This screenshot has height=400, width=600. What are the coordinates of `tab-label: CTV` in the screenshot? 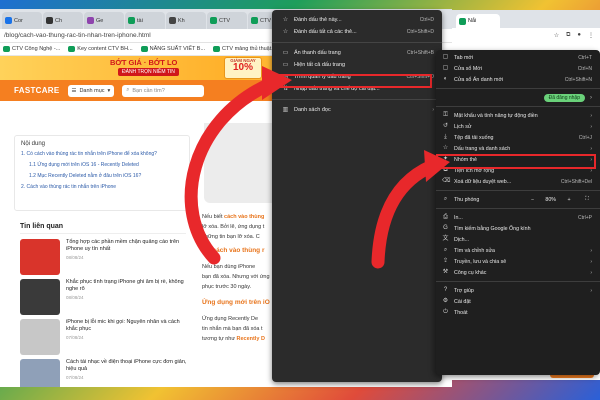 It's located at (224, 20).